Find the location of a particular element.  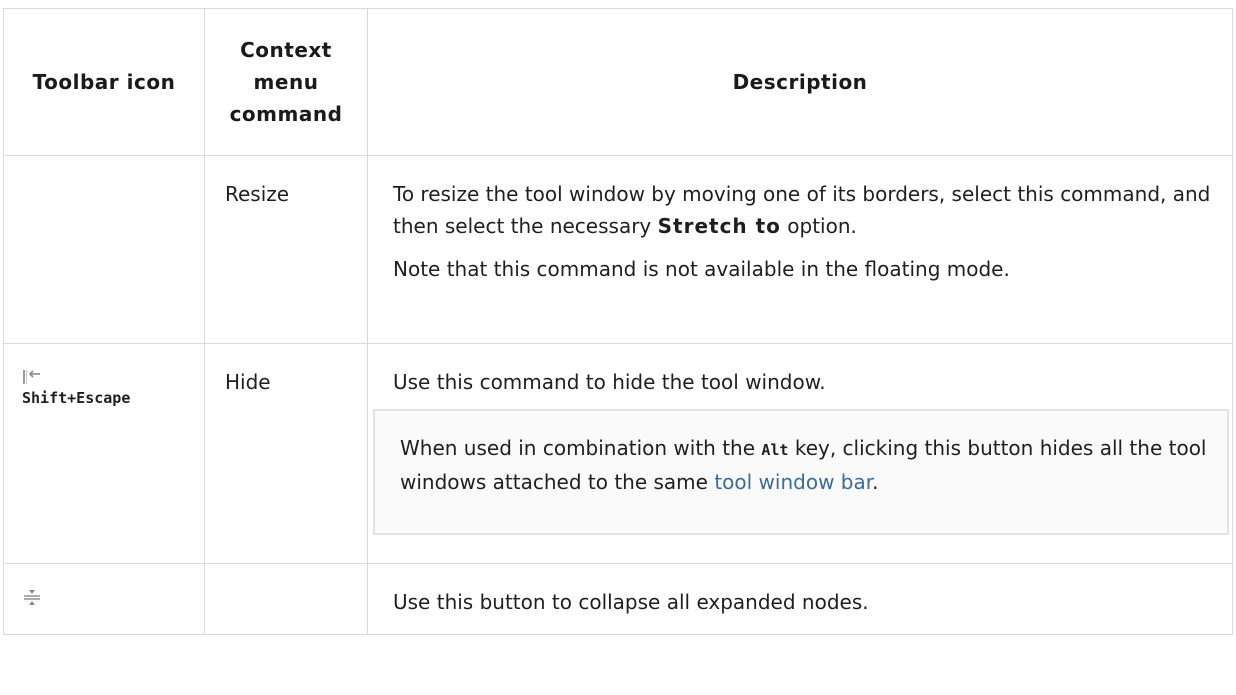

alt-key: Alt is located at coordinates (775, 450).